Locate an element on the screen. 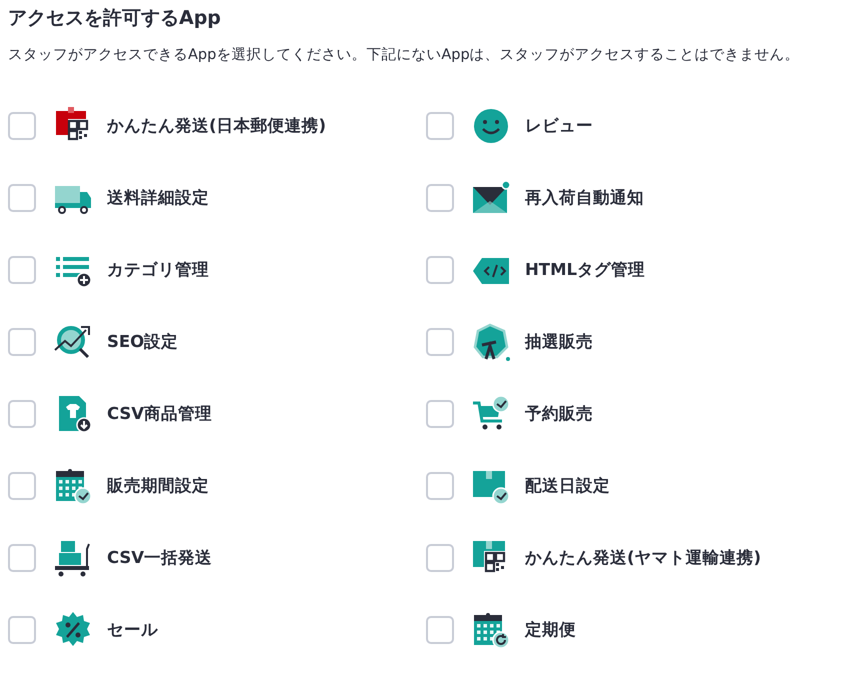  app-label: 配送日設定 is located at coordinates (567, 485).